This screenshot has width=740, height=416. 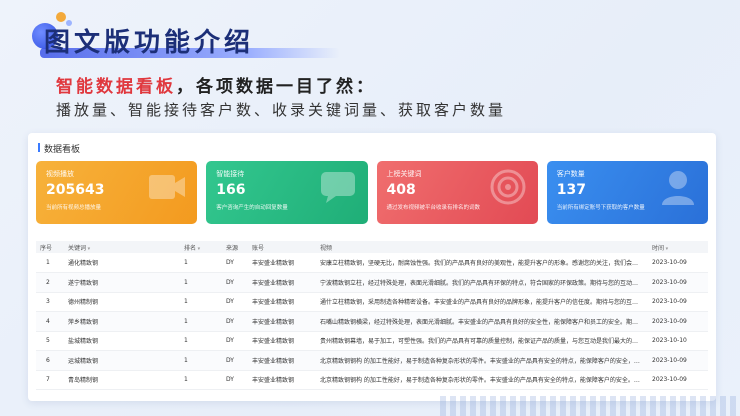 I want to click on cell-index: 6, so click(x=50, y=360).